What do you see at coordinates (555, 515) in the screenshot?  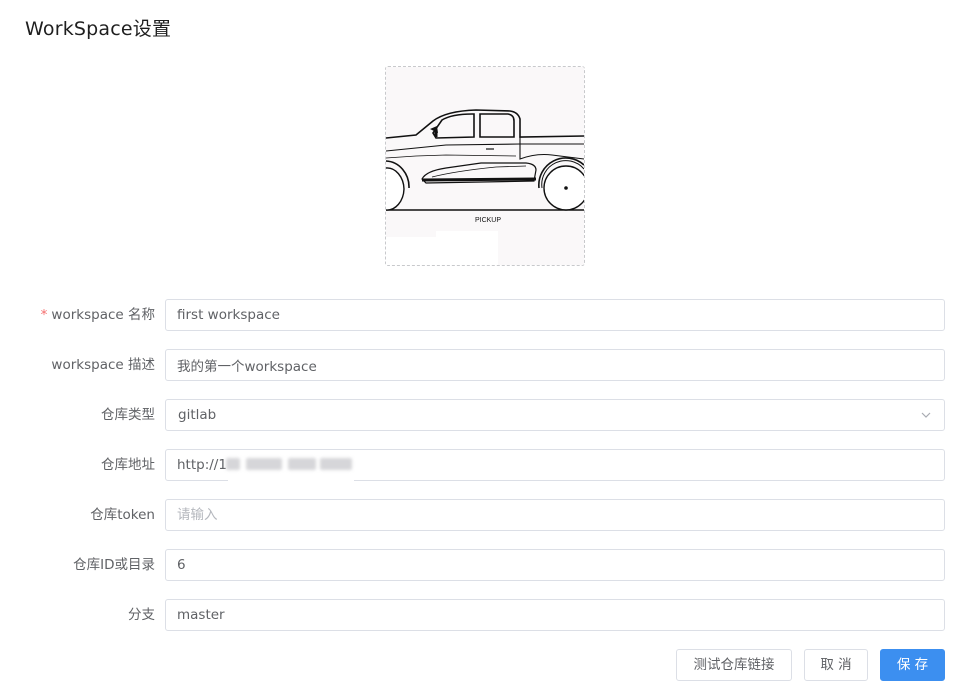 I see `repo-token-input` at bounding box center [555, 515].